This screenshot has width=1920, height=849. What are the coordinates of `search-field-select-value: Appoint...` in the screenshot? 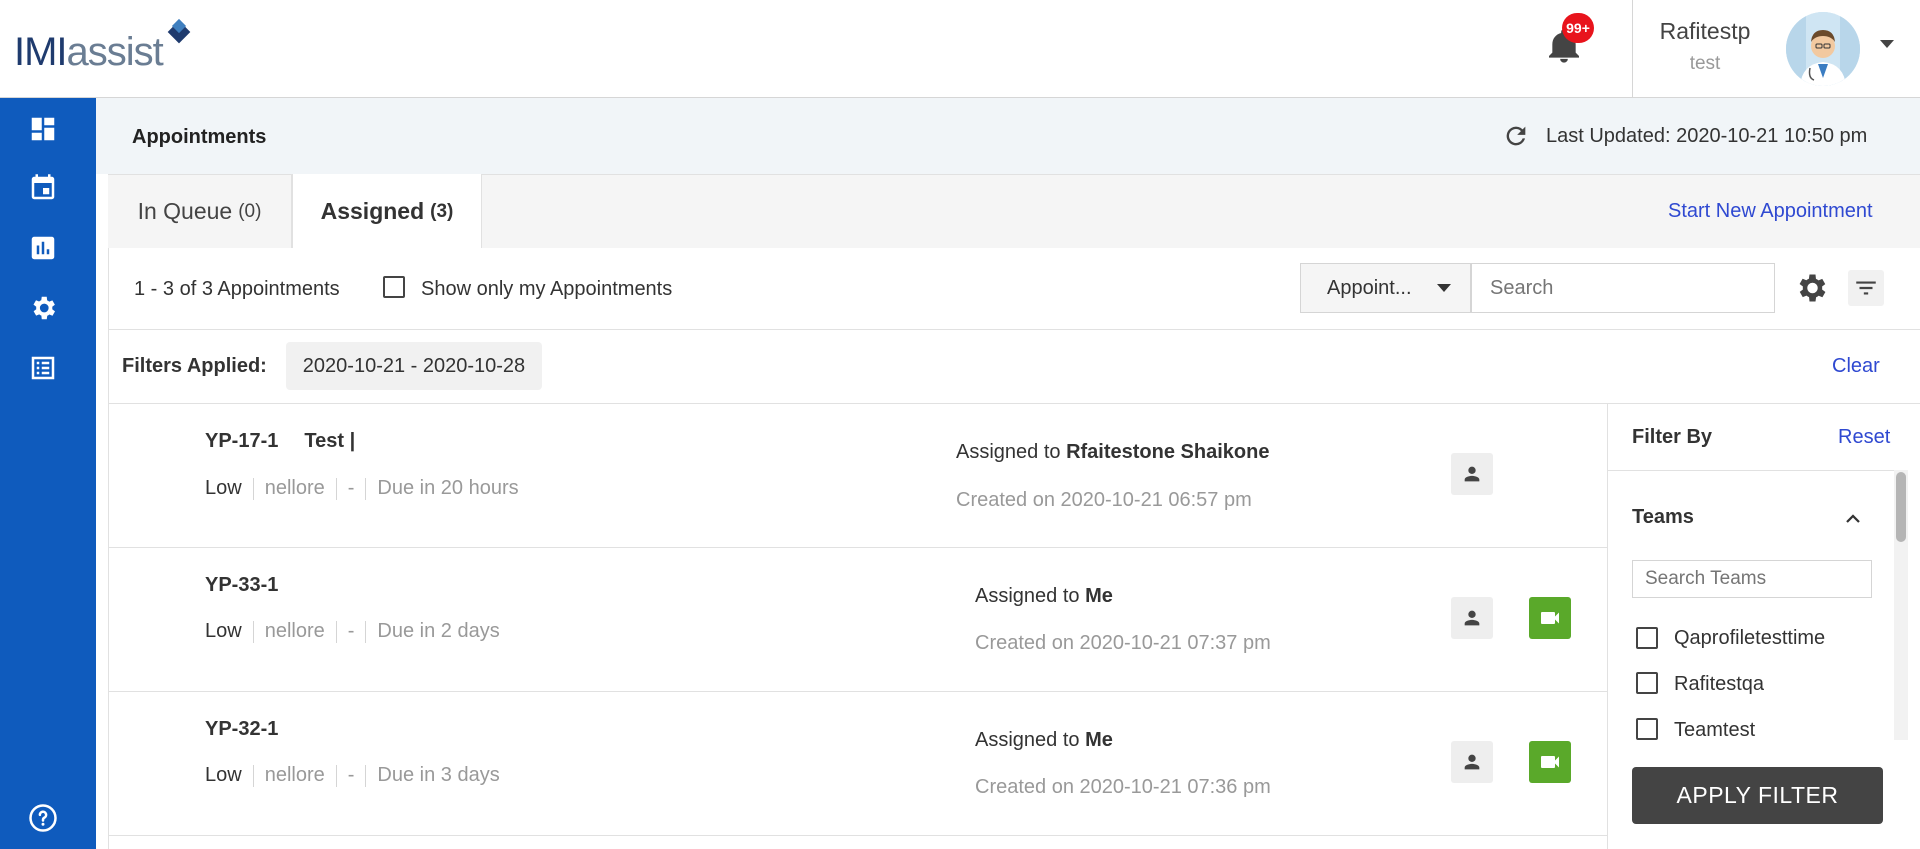 It's located at (1369, 287).